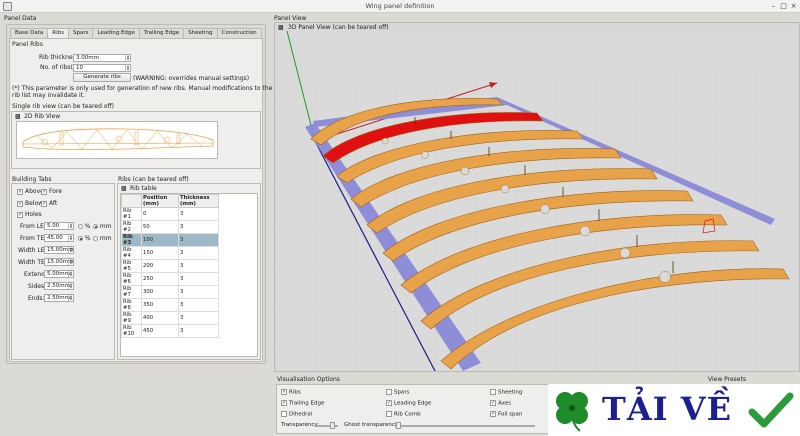  What do you see at coordinates (131, 305) in the screenshot?
I see `rib-name-cell: Rib #8` at bounding box center [131, 305].